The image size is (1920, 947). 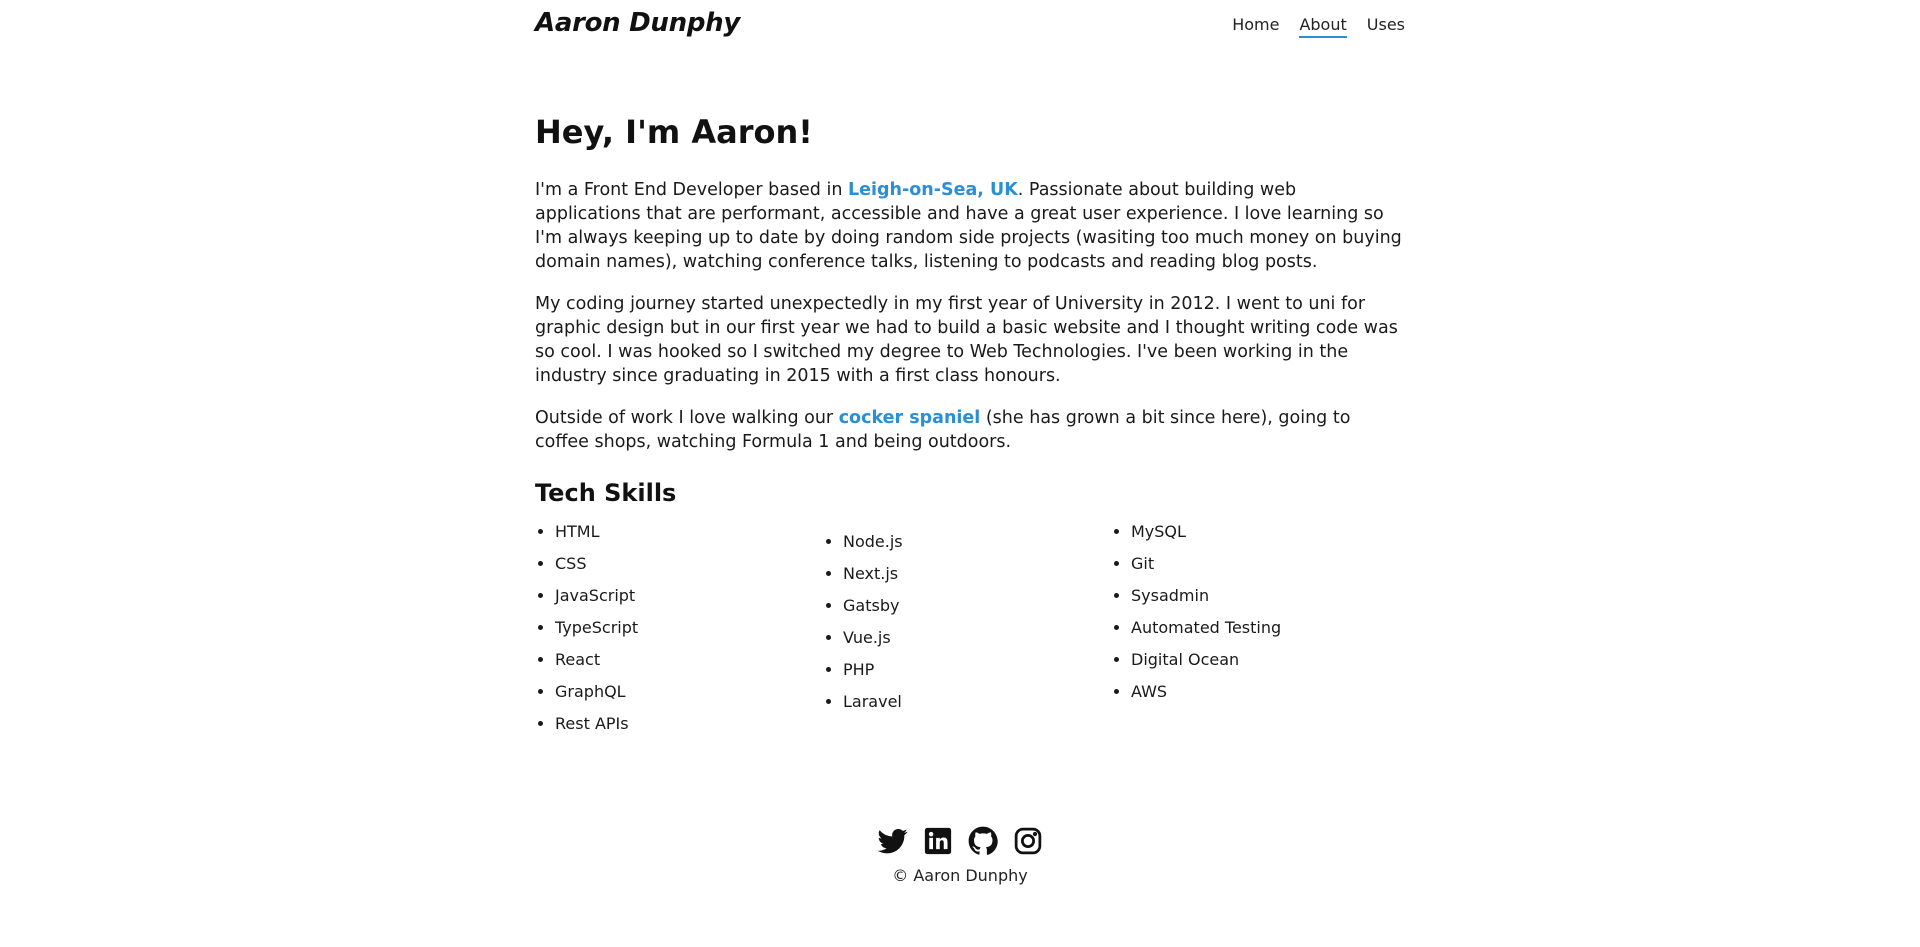 I want to click on skill-item: Digital Ocean, so click(x=1265, y=660).